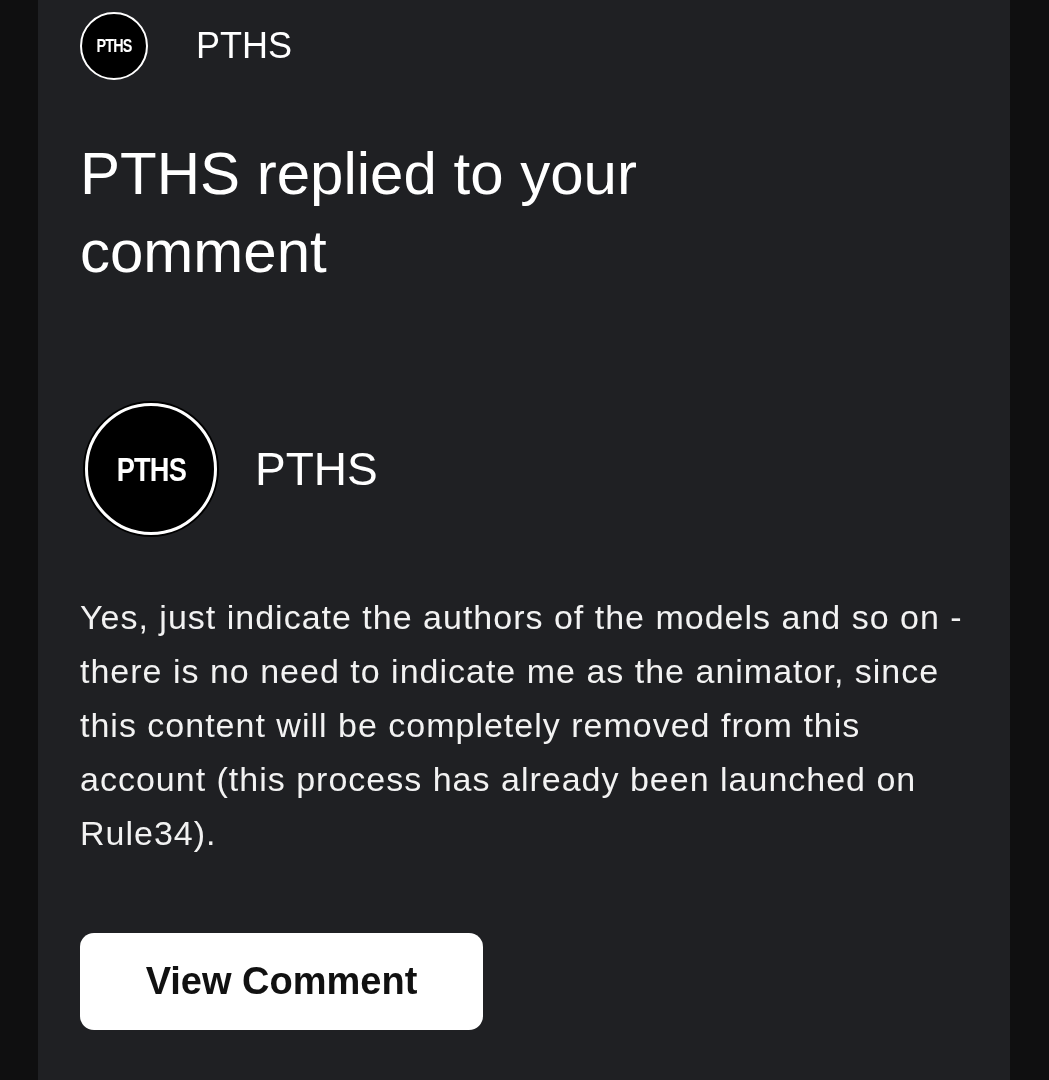 The height and width of the screenshot is (1080, 1049). Describe the element at coordinates (244, 46) in the screenshot. I see `sender-name: PTHS` at that location.